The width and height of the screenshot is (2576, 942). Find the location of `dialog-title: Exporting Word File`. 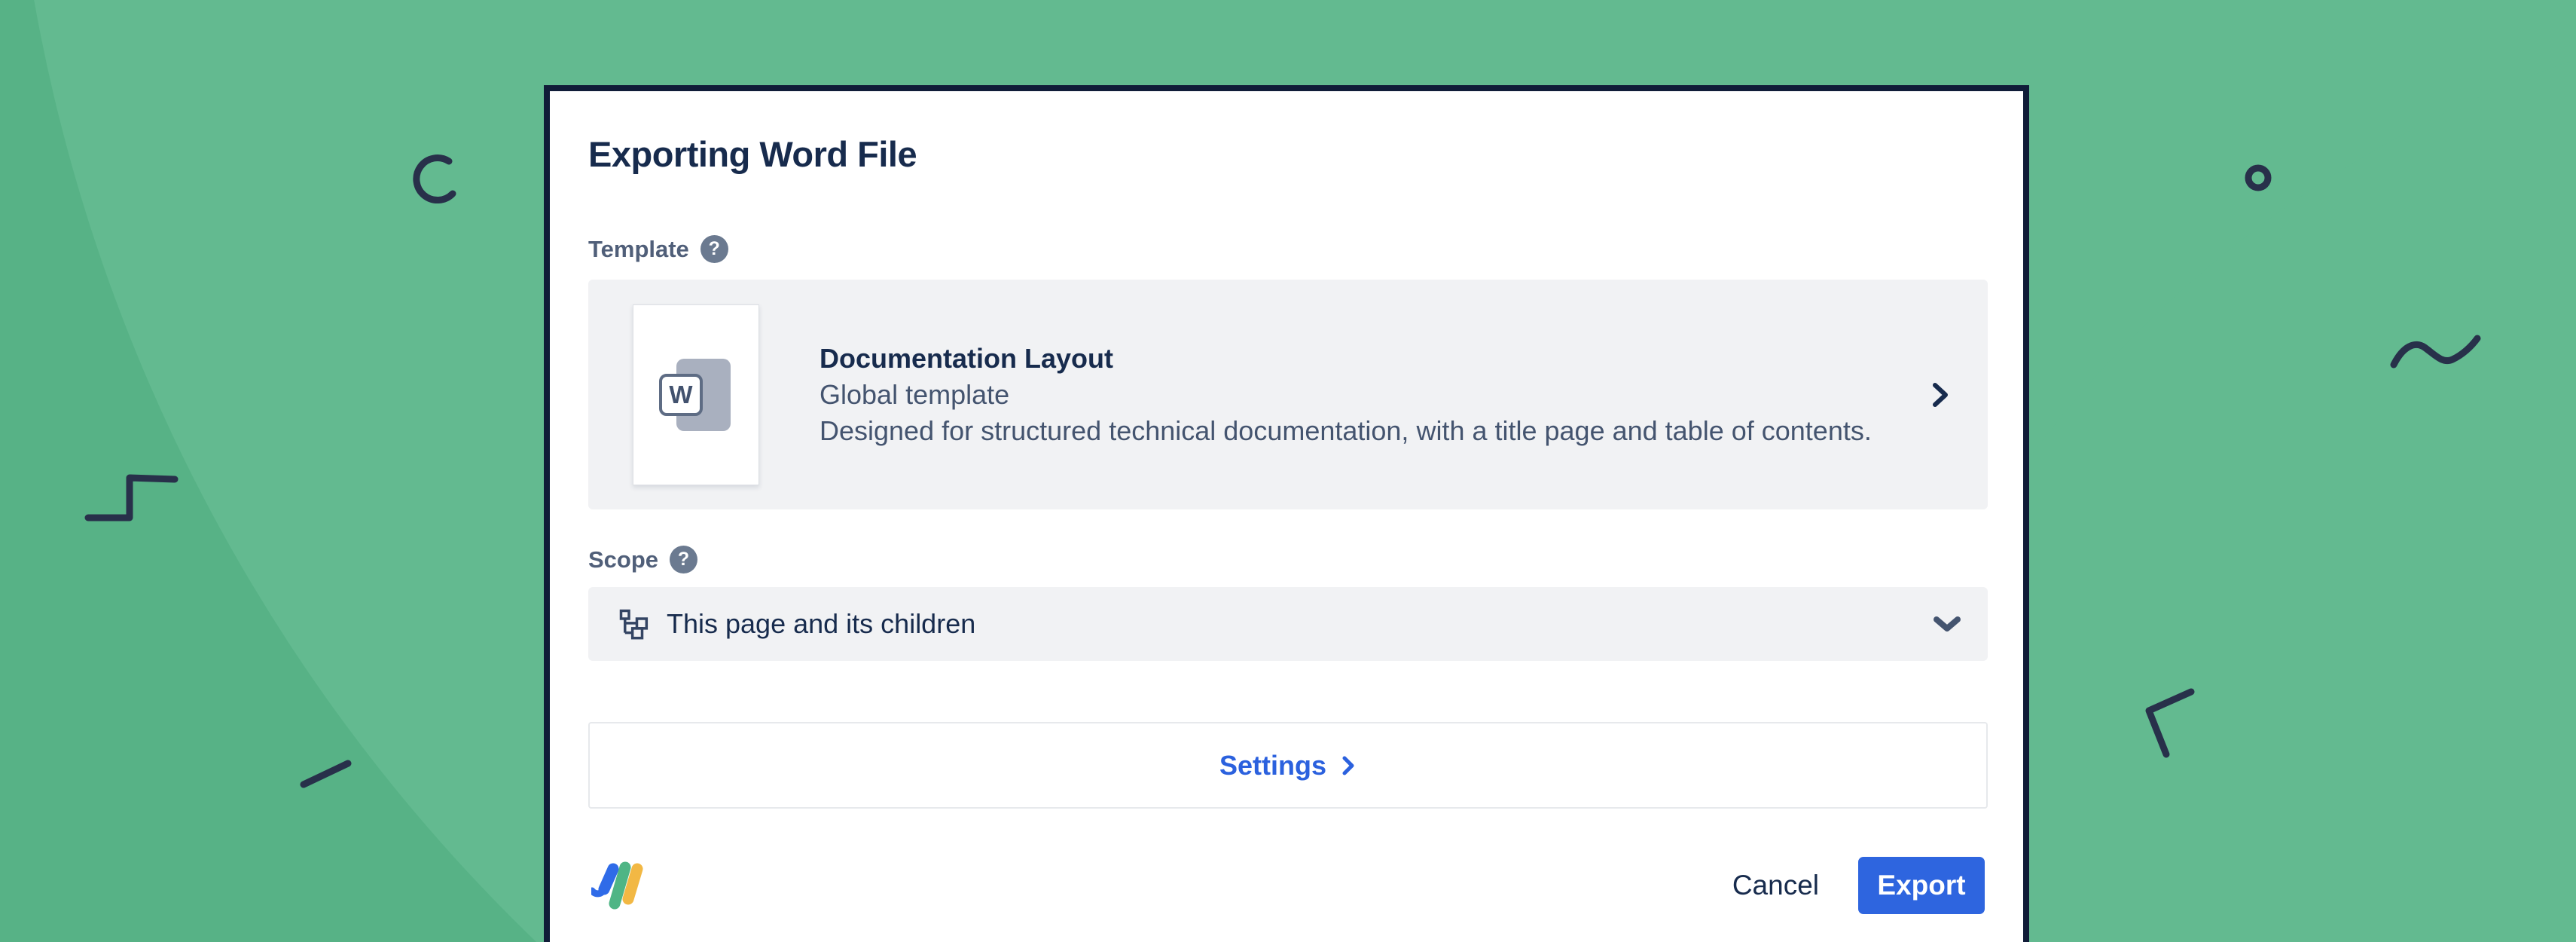

dialog-title: Exporting Word File is located at coordinates (753, 154).